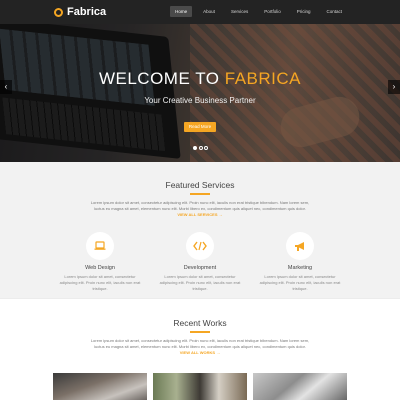 The width and height of the screenshot is (400, 400). What do you see at coordinates (159, 78) in the screenshot?
I see `hero-title-prefix: WELCOME TO` at bounding box center [159, 78].